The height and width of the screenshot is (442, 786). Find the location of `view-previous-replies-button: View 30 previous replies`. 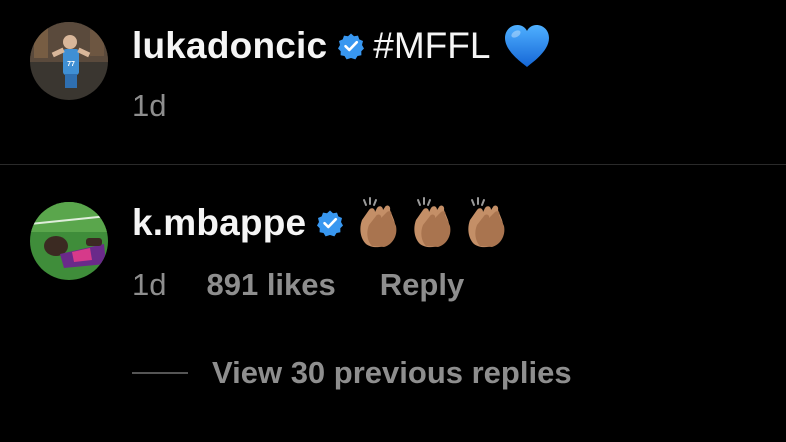

view-previous-replies-button: View 30 previous replies is located at coordinates (352, 373).